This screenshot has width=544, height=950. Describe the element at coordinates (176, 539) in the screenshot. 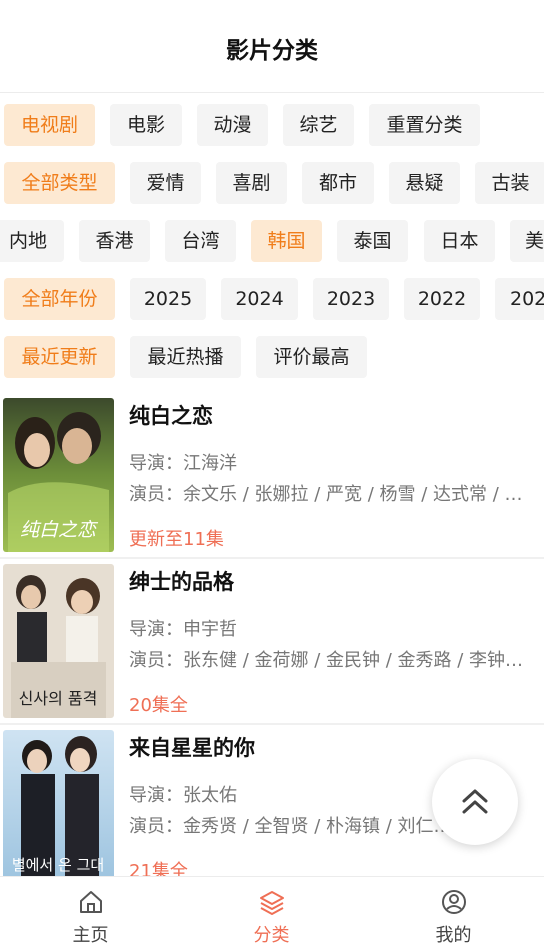

I see `item-status: 更新至11集` at that location.